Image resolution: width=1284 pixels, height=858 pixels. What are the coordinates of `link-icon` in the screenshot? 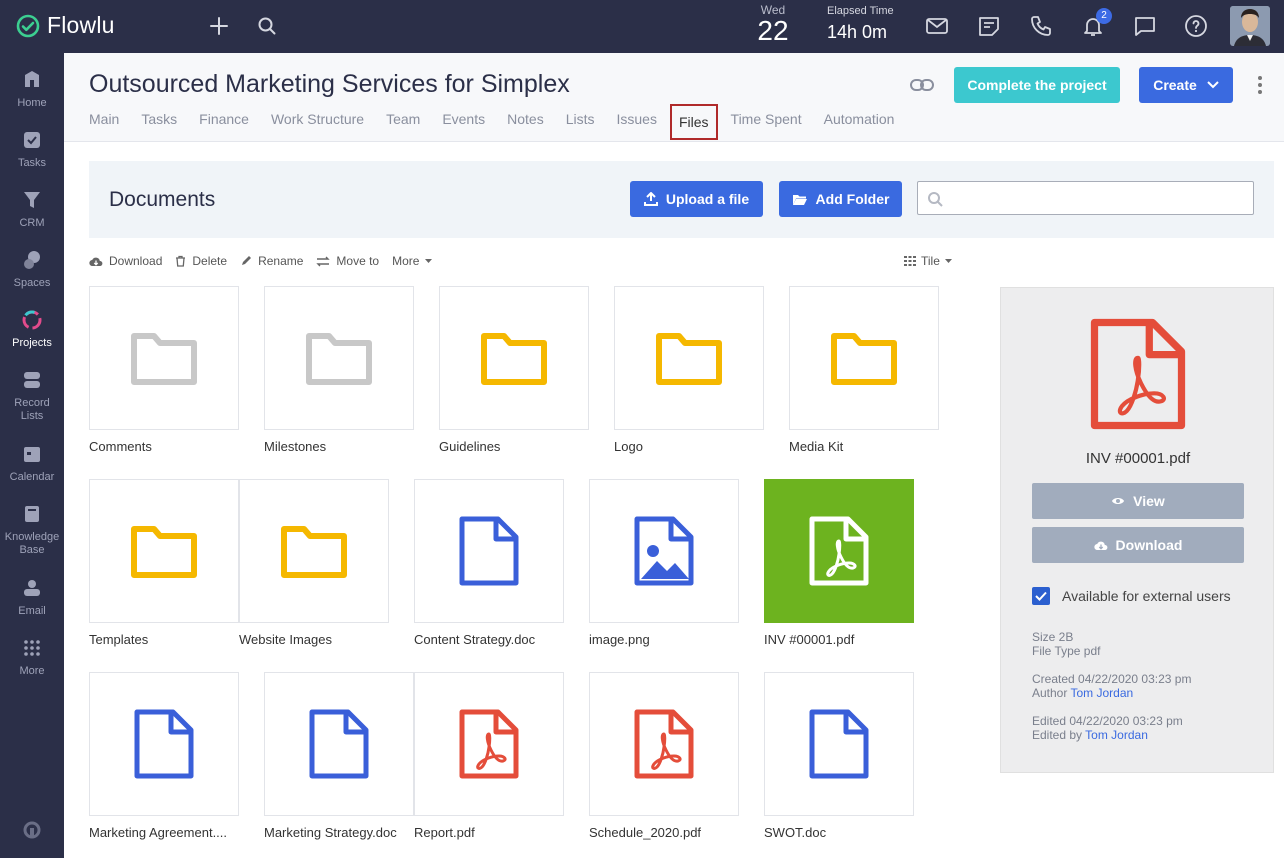 It's located at (922, 87).